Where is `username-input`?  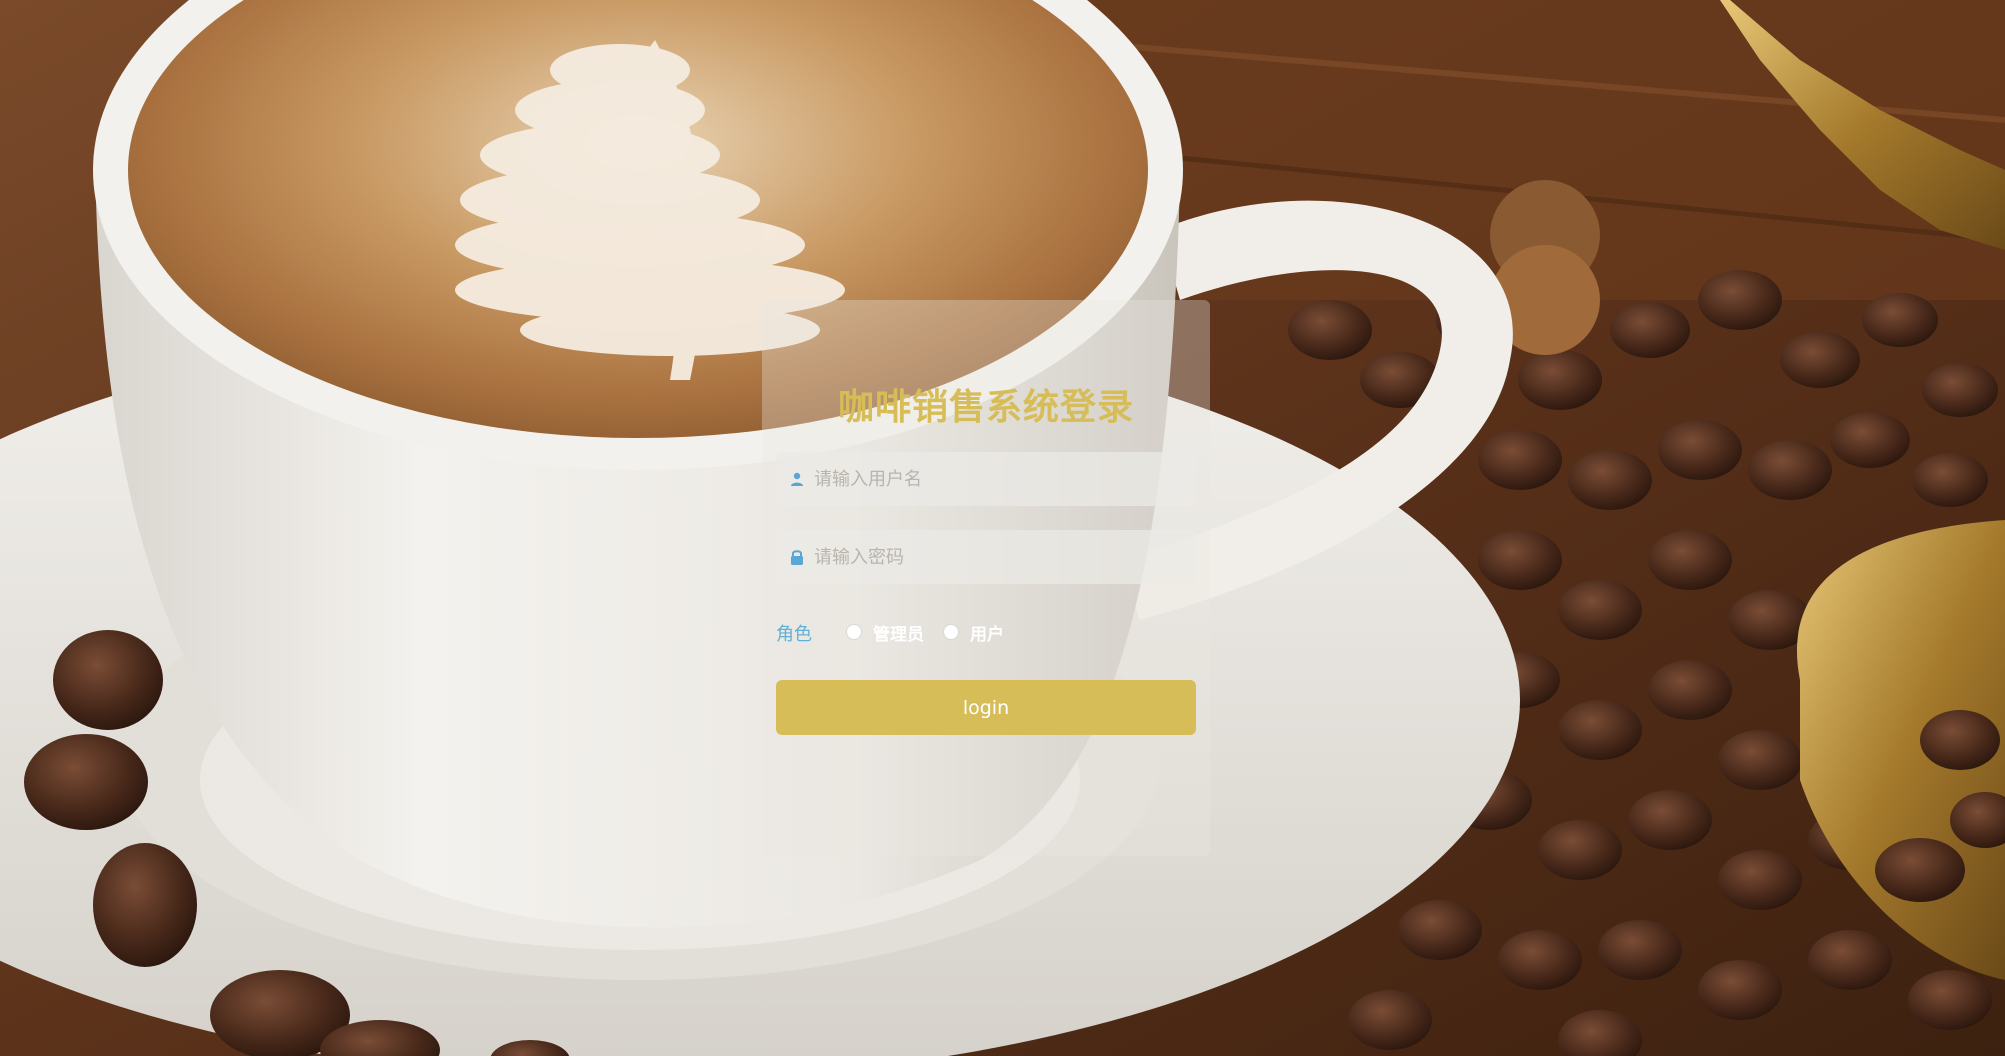 username-input is located at coordinates (999, 479).